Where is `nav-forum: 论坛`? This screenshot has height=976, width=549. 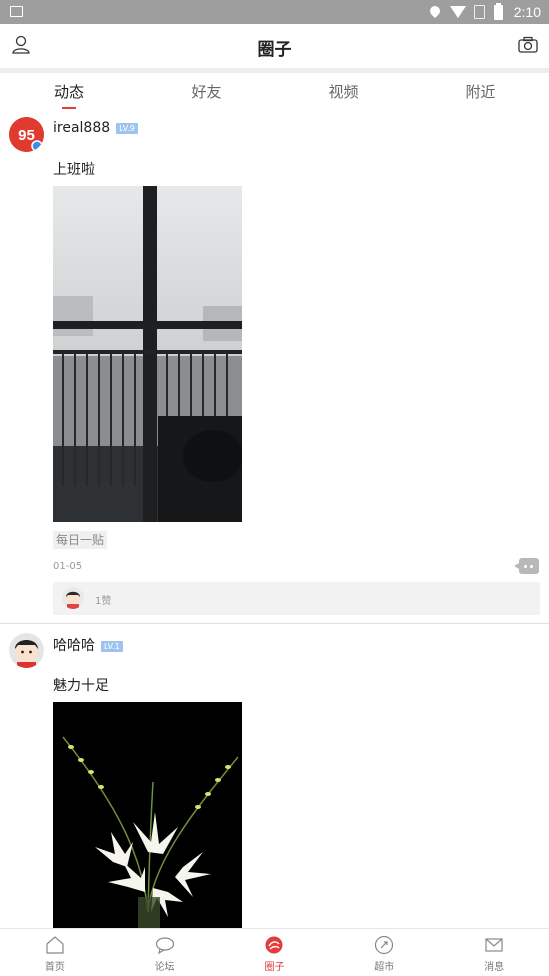 nav-forum: 论坛 is located at coordinates (165, 952).